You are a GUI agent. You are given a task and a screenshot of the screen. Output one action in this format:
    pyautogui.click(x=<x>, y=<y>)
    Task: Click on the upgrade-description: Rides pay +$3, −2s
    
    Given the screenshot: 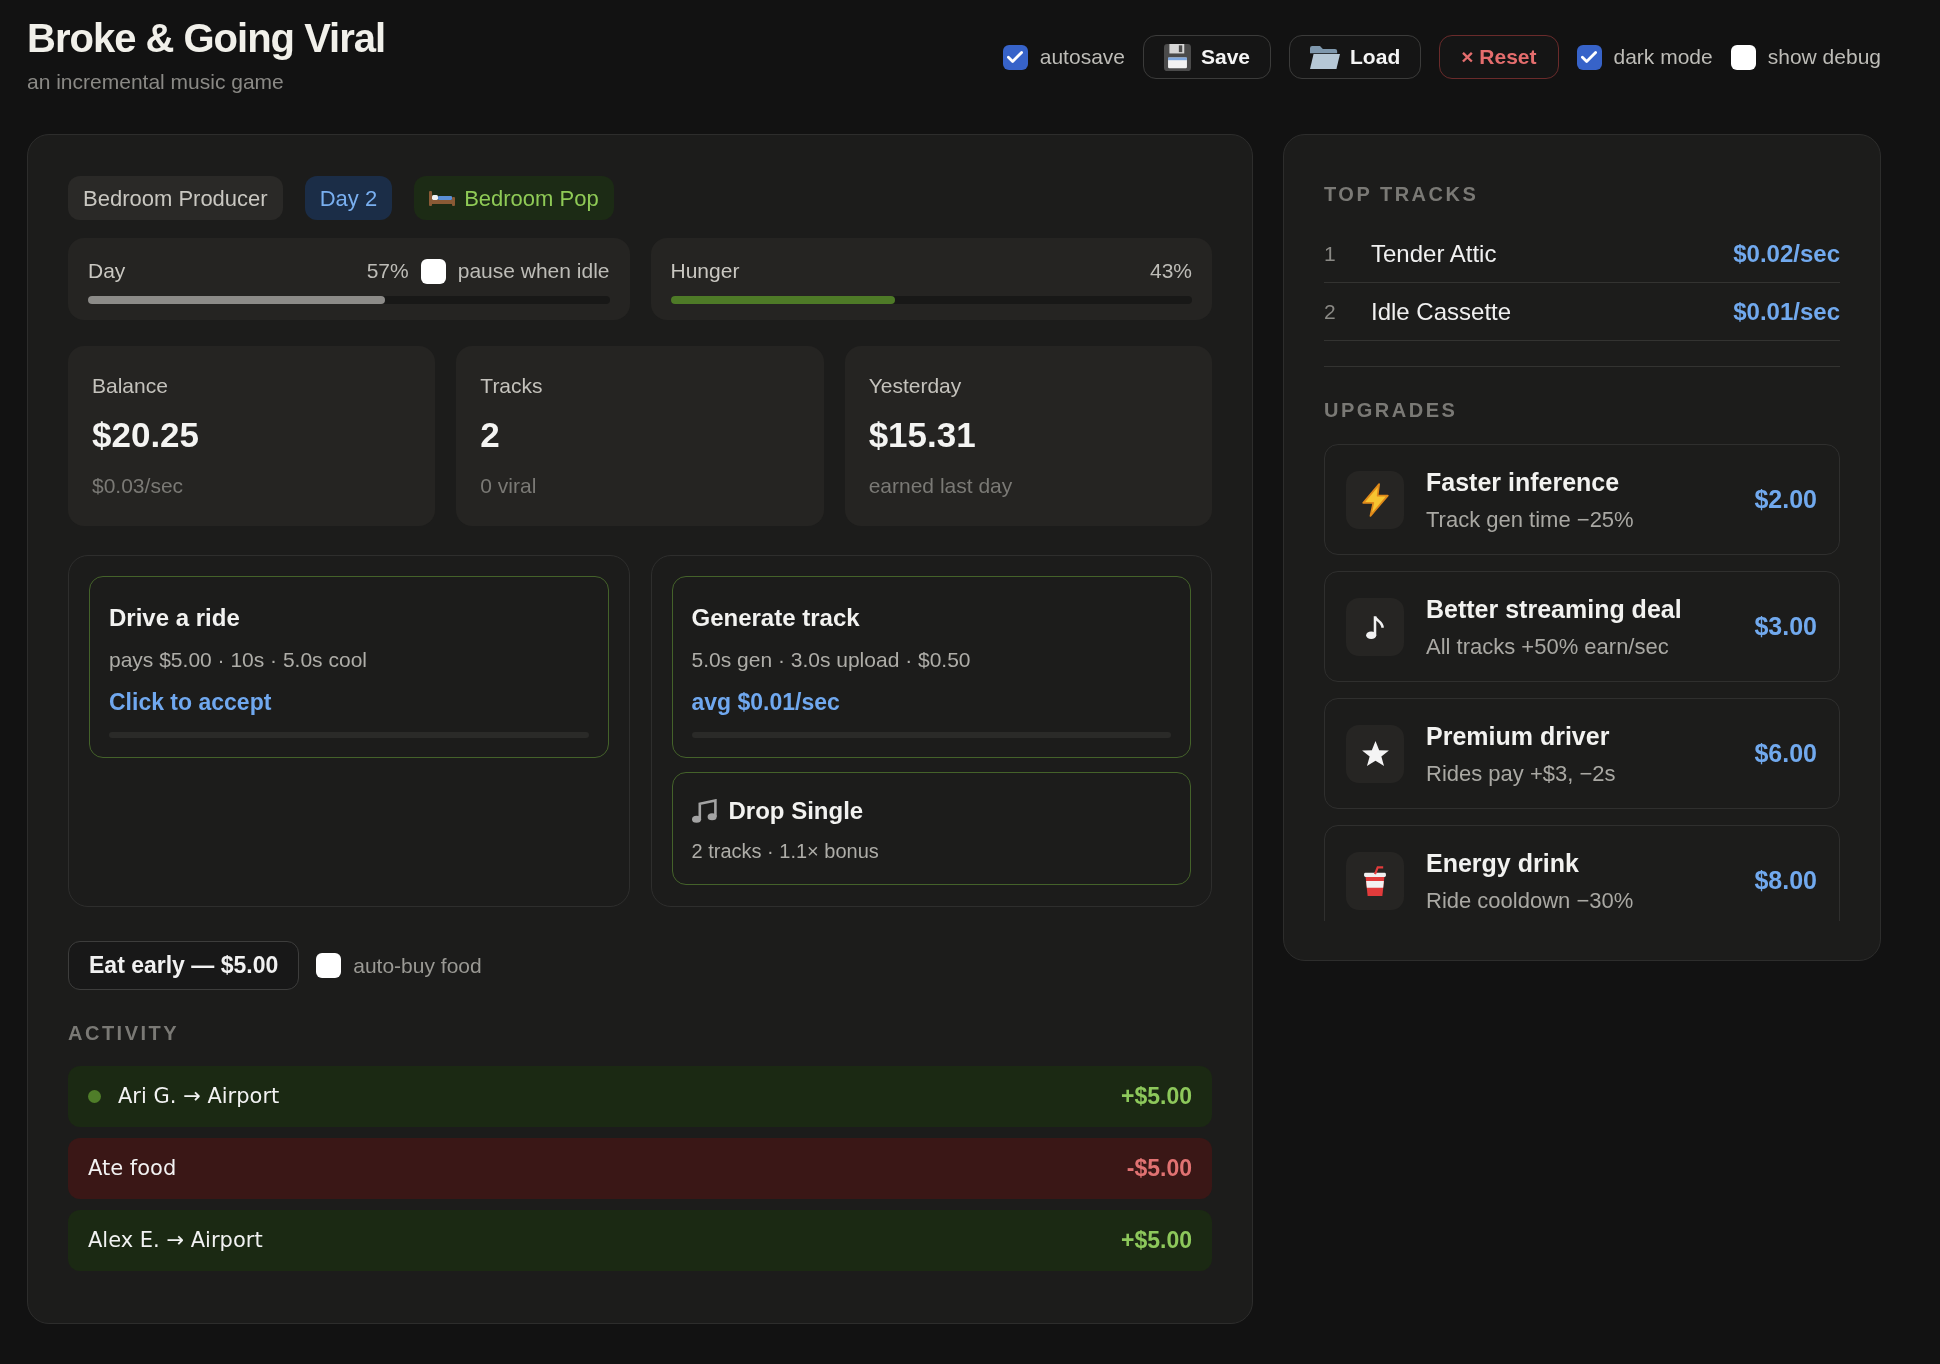 What is the action you would take?
    pyautogui.click(x=1521, y=773)
    